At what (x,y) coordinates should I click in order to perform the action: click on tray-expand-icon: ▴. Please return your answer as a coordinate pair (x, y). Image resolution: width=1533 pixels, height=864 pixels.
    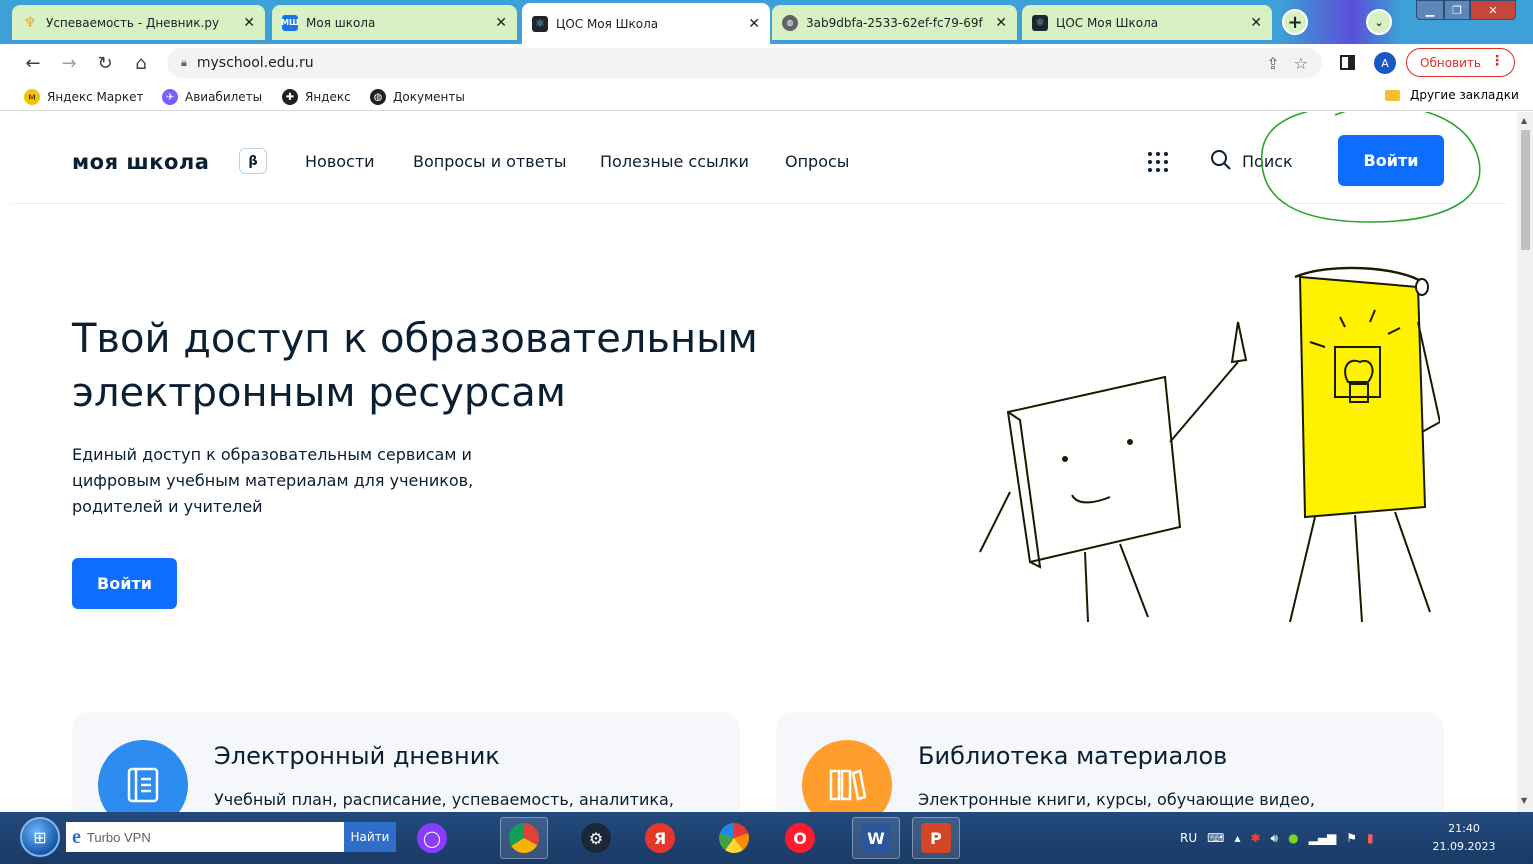
    Looking at the image, I should click on (1237, 838).